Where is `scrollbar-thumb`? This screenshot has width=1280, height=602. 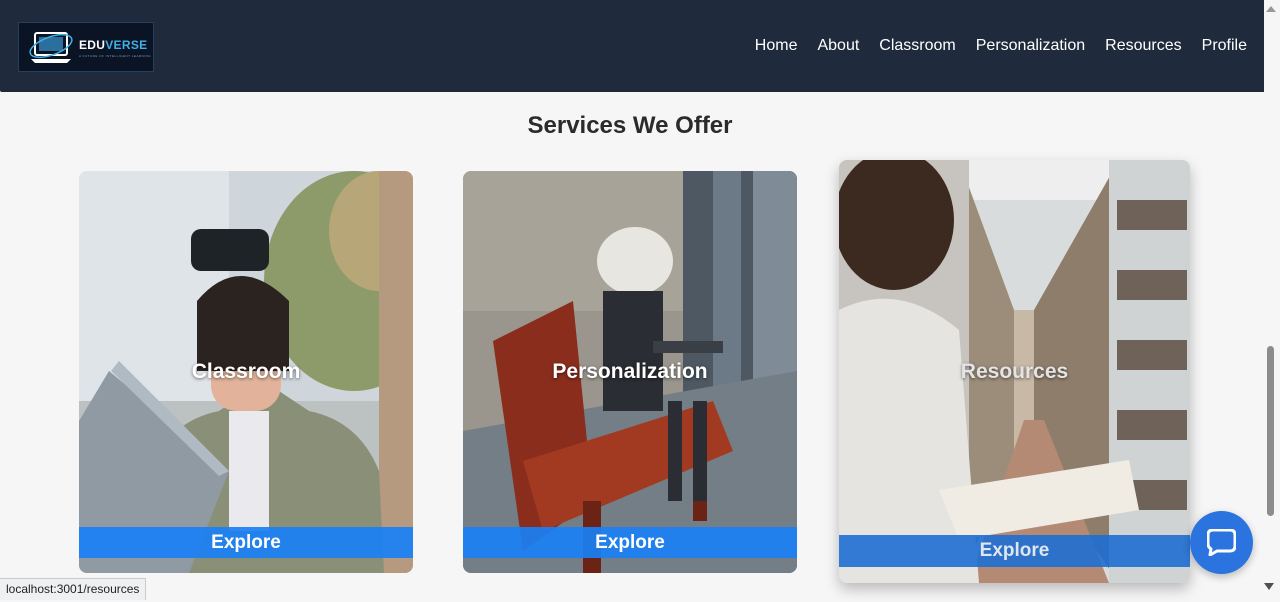 scrollbar-thumb is located at coordinates (1270, 431).